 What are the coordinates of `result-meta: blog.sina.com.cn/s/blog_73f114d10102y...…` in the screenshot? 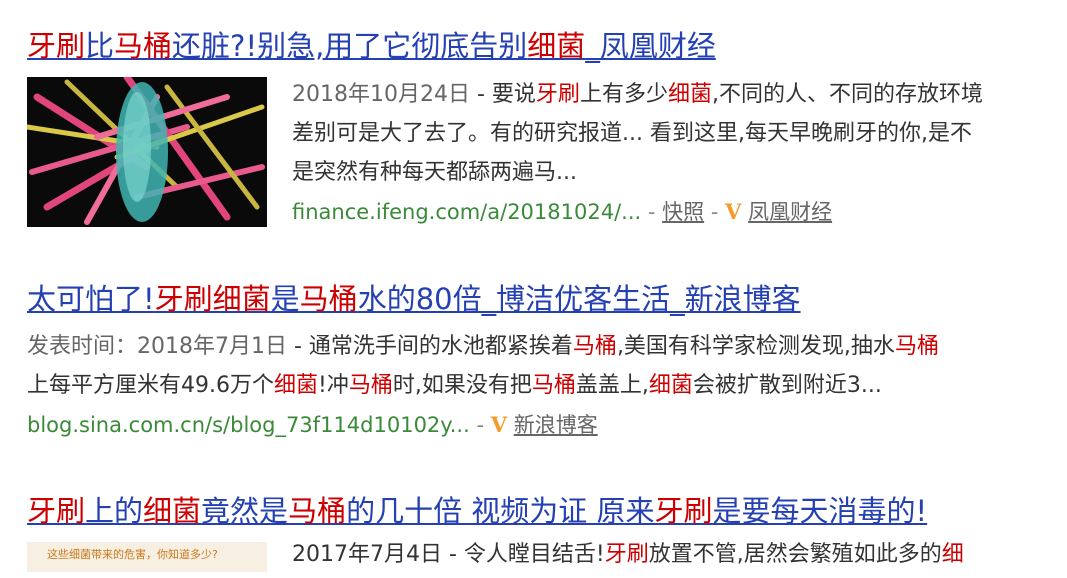 It's located at (312, 424).